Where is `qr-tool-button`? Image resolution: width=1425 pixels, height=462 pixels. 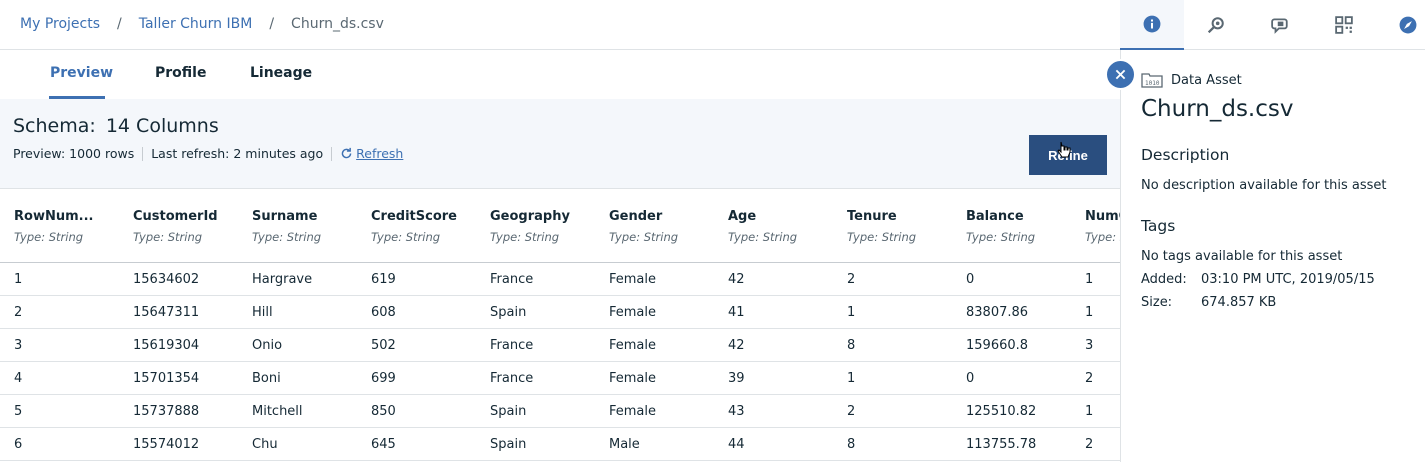
qr-tool-button is located at coordinates (1344, 25).